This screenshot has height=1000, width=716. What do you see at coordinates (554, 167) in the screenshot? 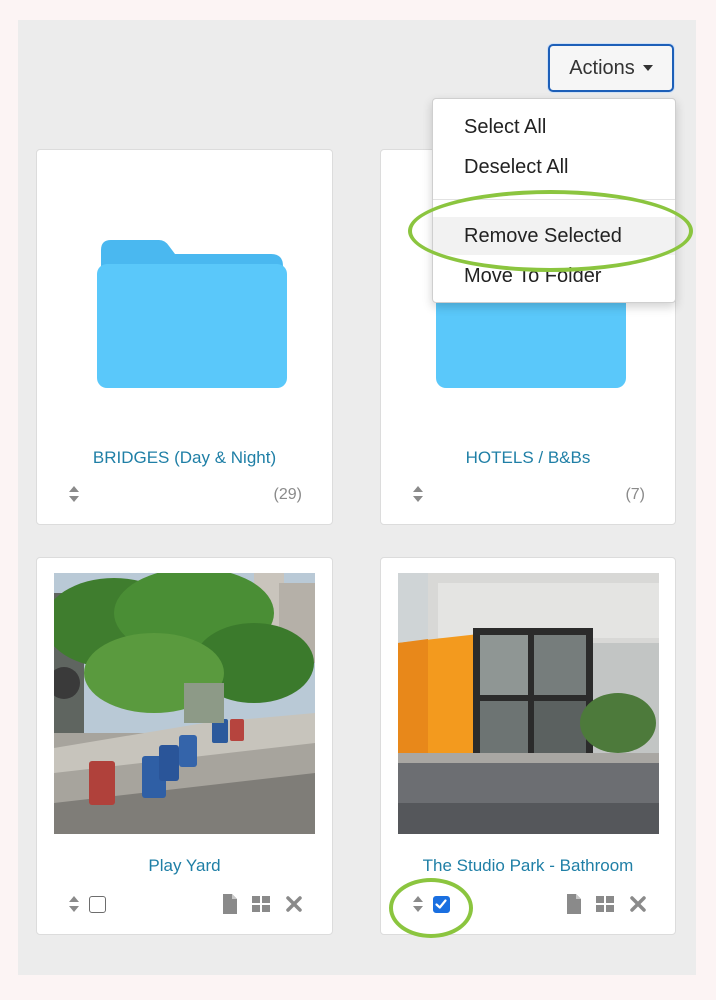
I see `menu-item-deselect-all: Deselect All` at bounding box center [554, 167].